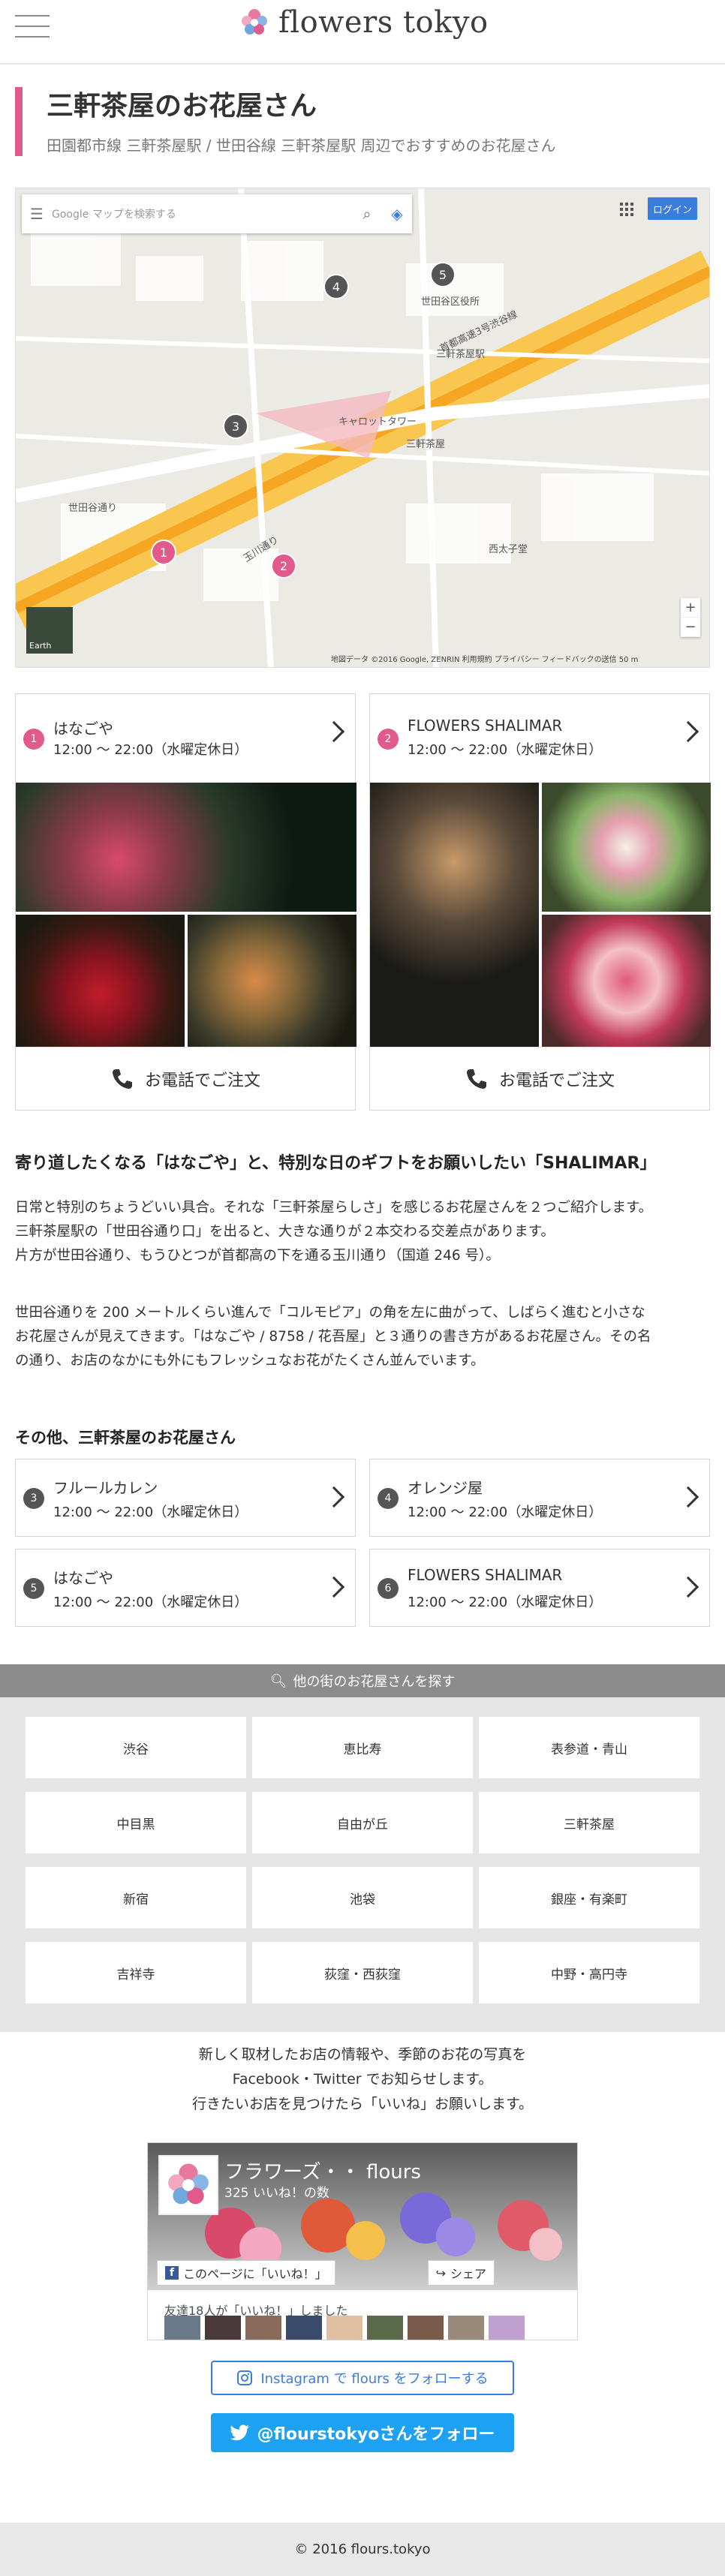 The height and width of the screenshot is (2576, 725). Describe the element at coordinates (388, 739) in the screenshot. I see `shop-number-badge: 2` at that location.